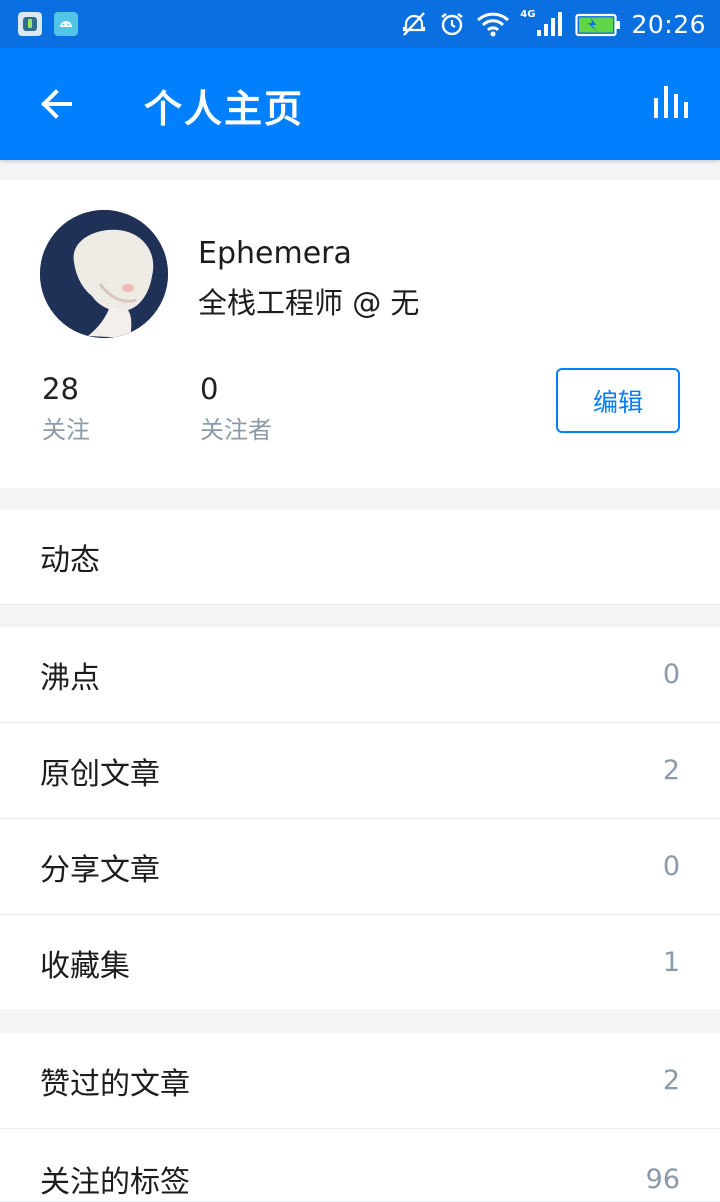 Image resolution: width=720 pixels, height=1202 pixels. What do you see at coordinates (100, 870) in the screenshot?
I see `shared-articles-label: 分享文章` at bounding box center [100, 870].